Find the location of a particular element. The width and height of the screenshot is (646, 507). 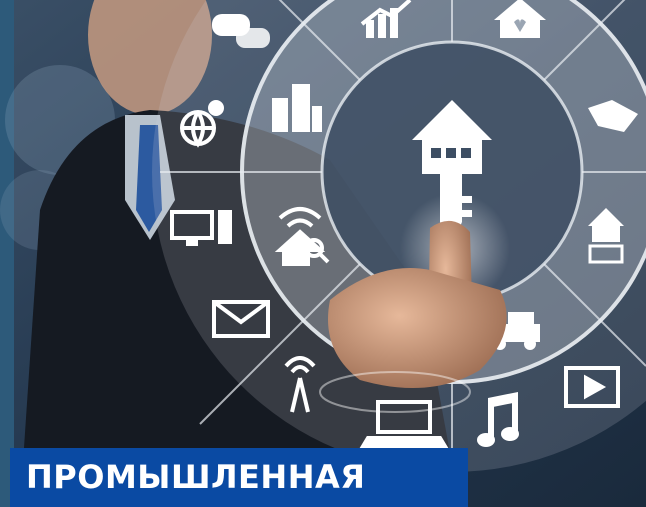

left-edge-texture is located at coordinates (7, 253).